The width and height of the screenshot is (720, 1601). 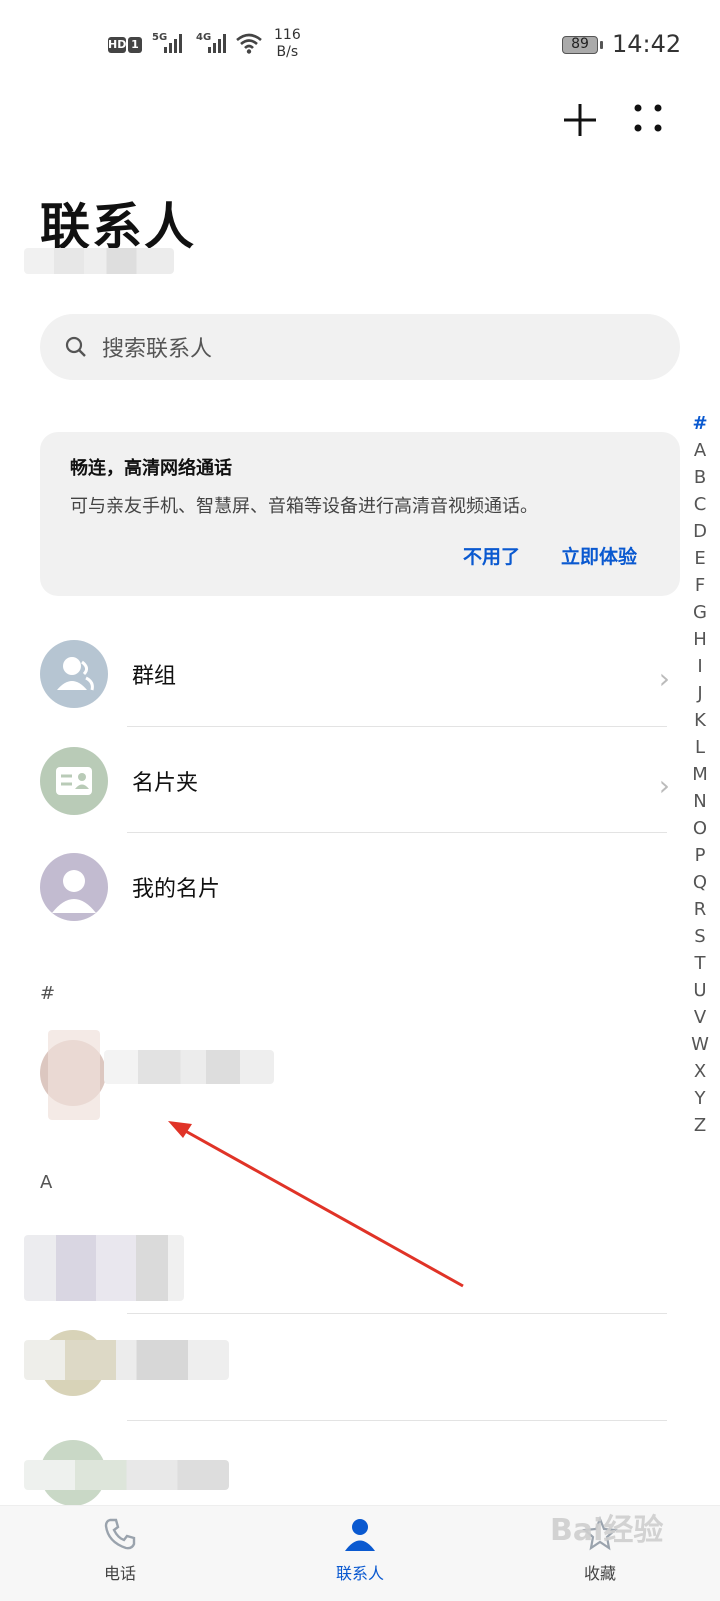 I want to click on alpha-index-item: L, so click(x=700, y=747).